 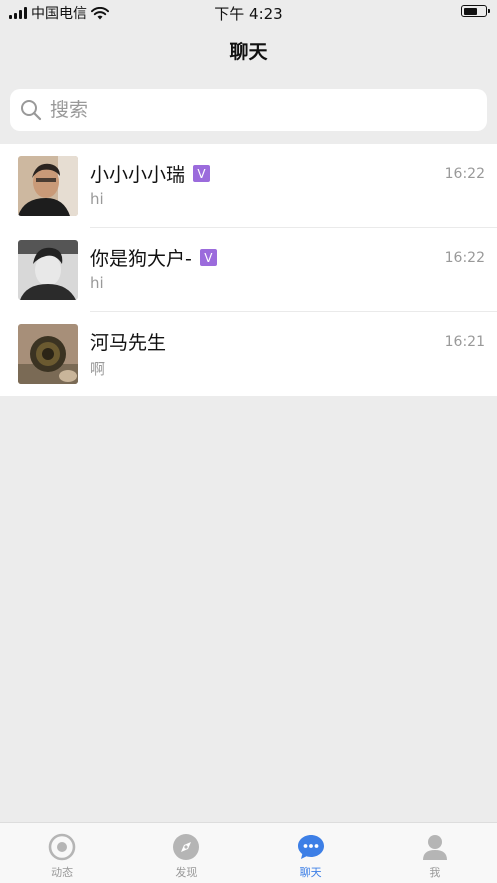 I want to click on tab-chat: 聊天, so click(x=311, y=853).